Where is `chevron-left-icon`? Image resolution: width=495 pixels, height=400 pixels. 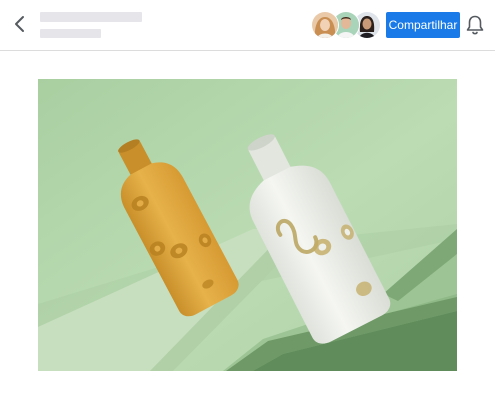 chevron-left-icon is located at coordinates (19, 24).